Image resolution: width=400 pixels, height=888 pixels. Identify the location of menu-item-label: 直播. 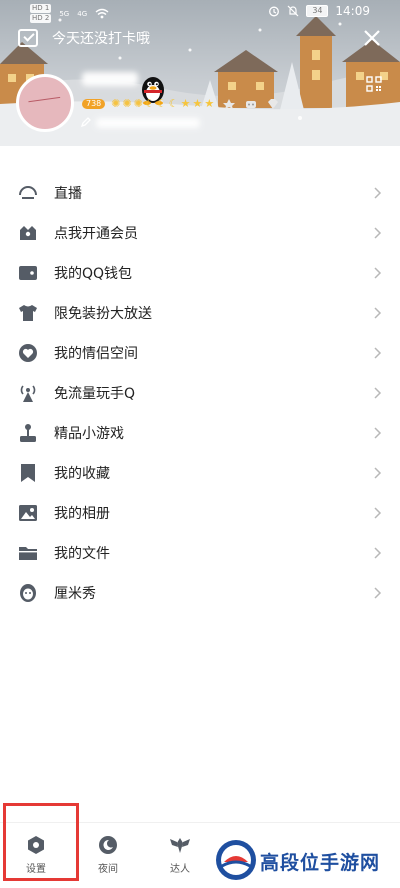
(68, 194).